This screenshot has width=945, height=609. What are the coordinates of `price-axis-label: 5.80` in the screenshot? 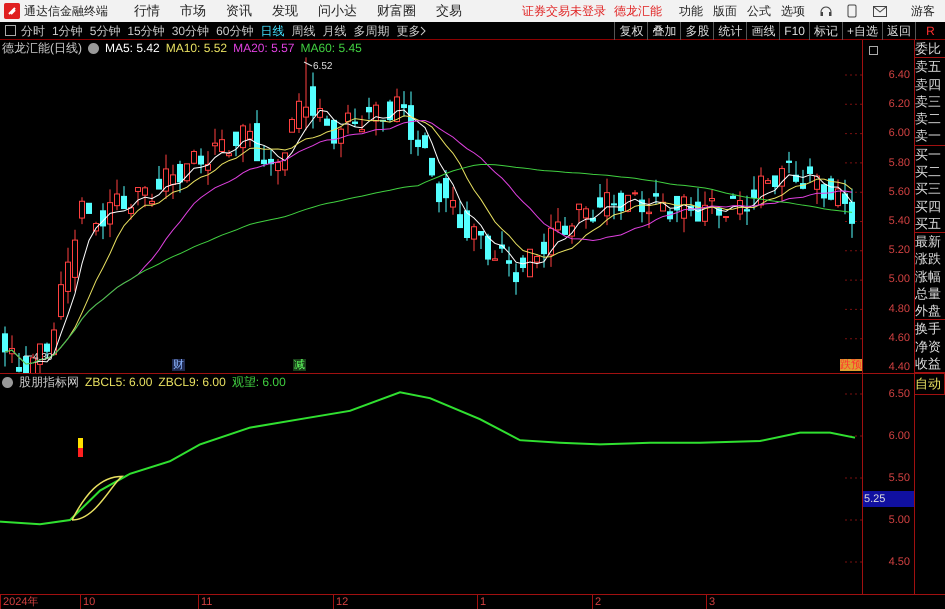 It's located at (899, 162).